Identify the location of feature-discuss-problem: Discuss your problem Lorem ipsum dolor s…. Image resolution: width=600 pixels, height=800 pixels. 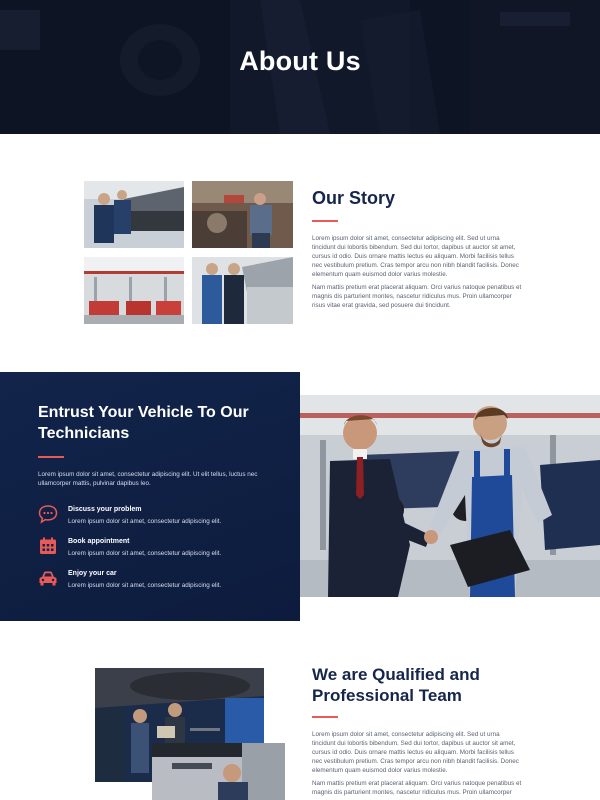
(158, 517).